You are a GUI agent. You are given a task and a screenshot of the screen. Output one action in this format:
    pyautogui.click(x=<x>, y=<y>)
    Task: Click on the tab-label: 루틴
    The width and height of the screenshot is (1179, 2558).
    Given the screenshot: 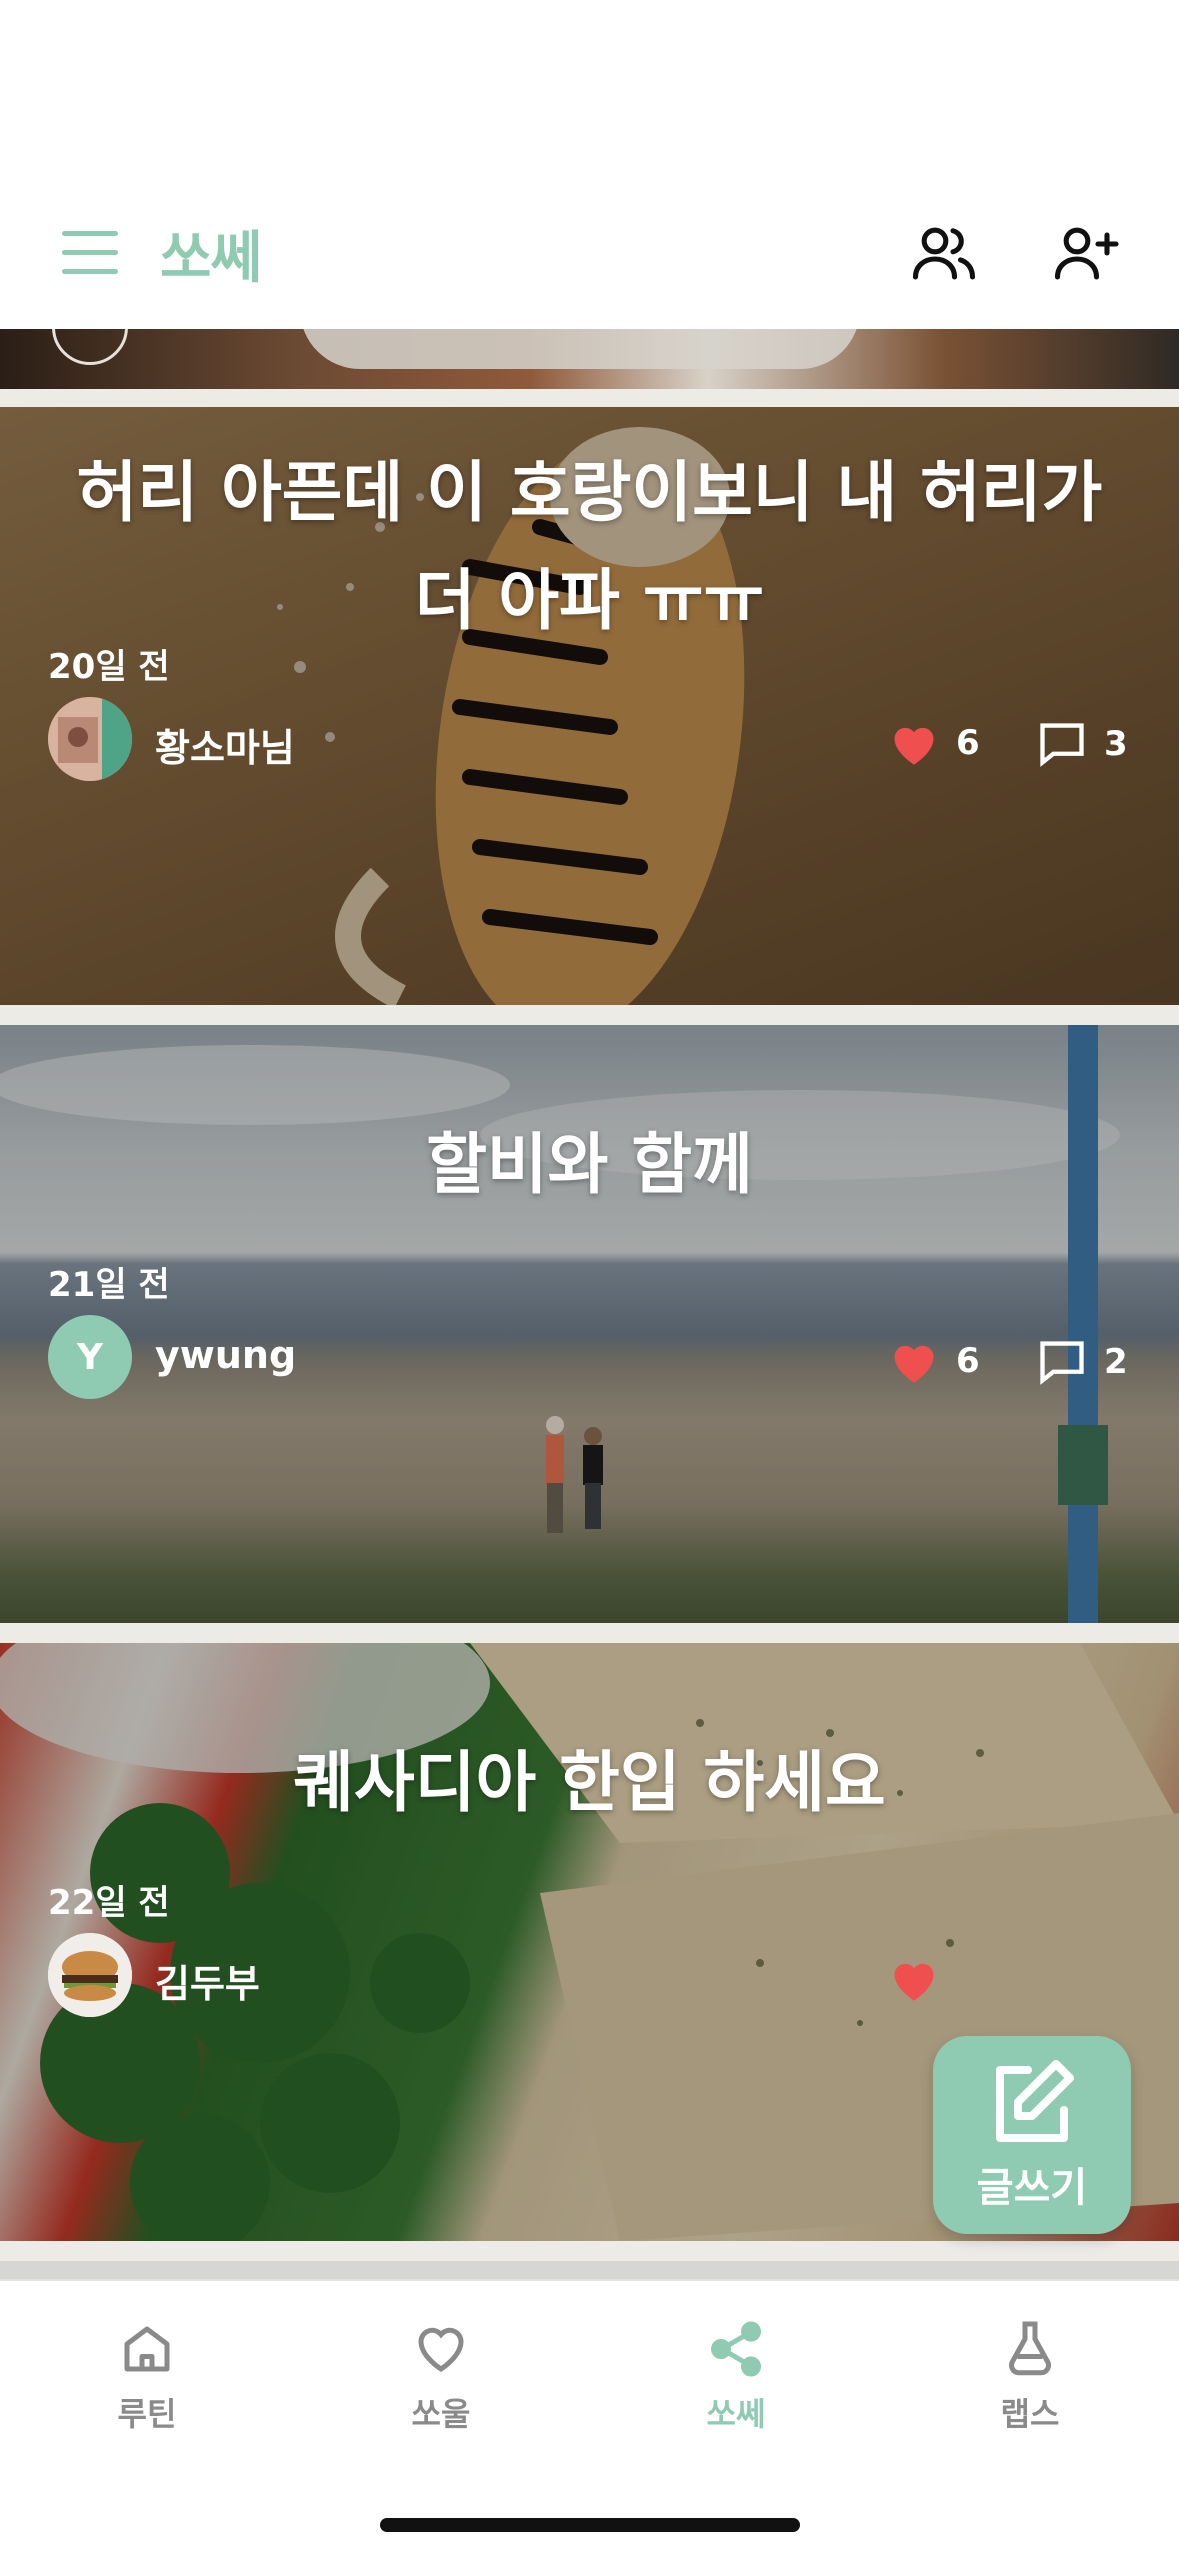 What is the action you would take?
    pyautogui.click(x=147, y=2414)
    